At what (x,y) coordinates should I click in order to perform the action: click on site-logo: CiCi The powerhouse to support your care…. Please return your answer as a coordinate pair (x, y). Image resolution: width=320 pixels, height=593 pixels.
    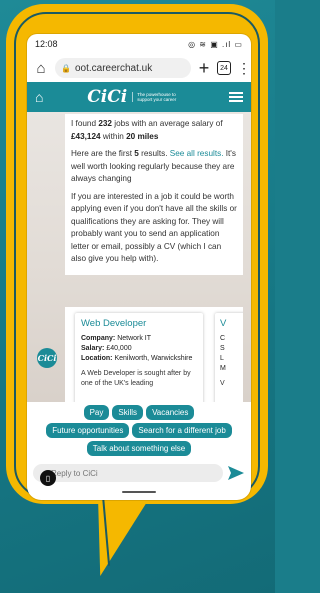
    Looking at the image, I should click on (136, 97).